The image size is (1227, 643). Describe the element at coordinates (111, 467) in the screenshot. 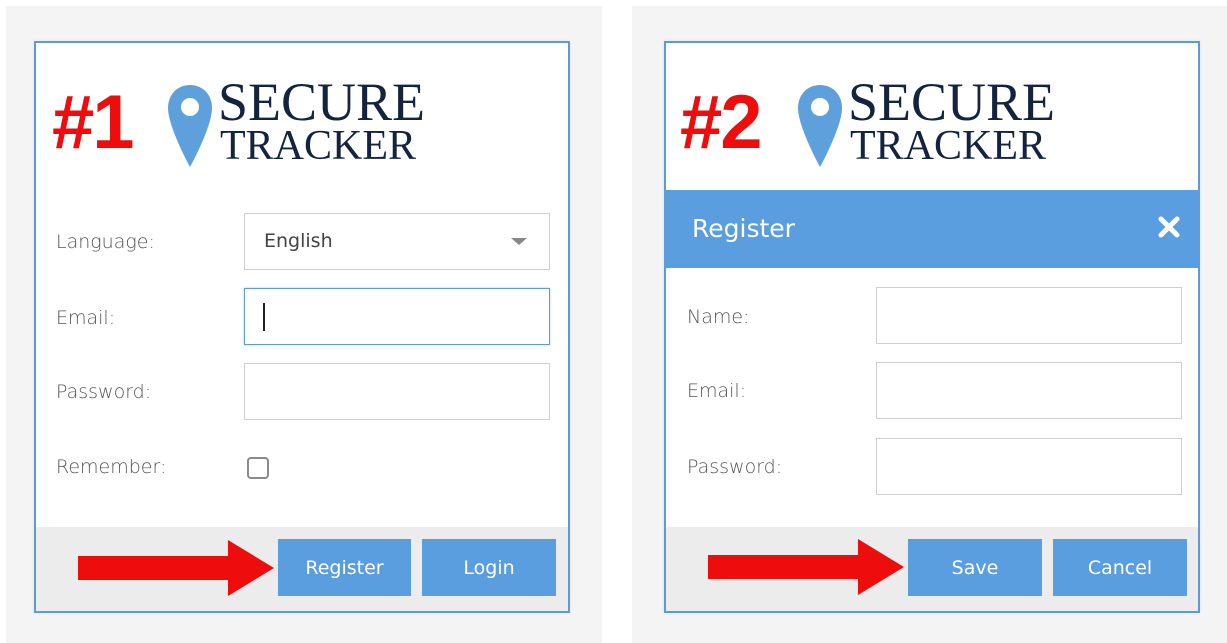

I see `remember-label: Remember:` at that location.